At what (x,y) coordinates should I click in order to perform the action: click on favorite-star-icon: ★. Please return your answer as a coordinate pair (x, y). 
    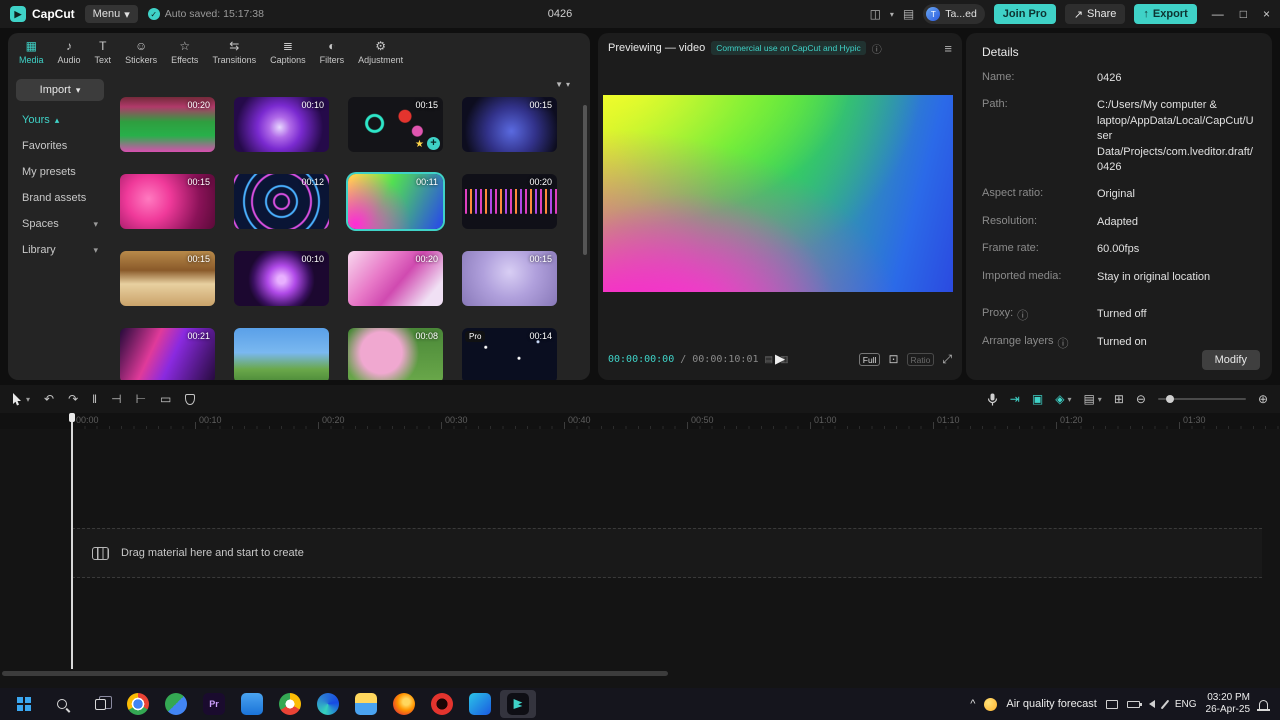
    Looking at the image, I should click on (419, 144).